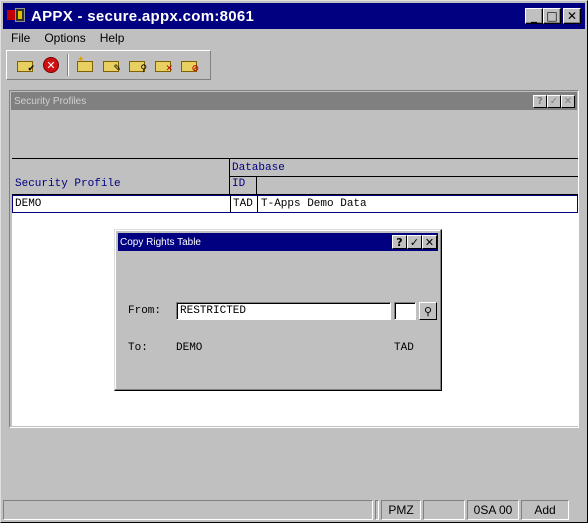  What do you see at coordinates (50, 101) in the screenshot?
I see `panel-title: Security Profiles` at bounding box center [50, 101].